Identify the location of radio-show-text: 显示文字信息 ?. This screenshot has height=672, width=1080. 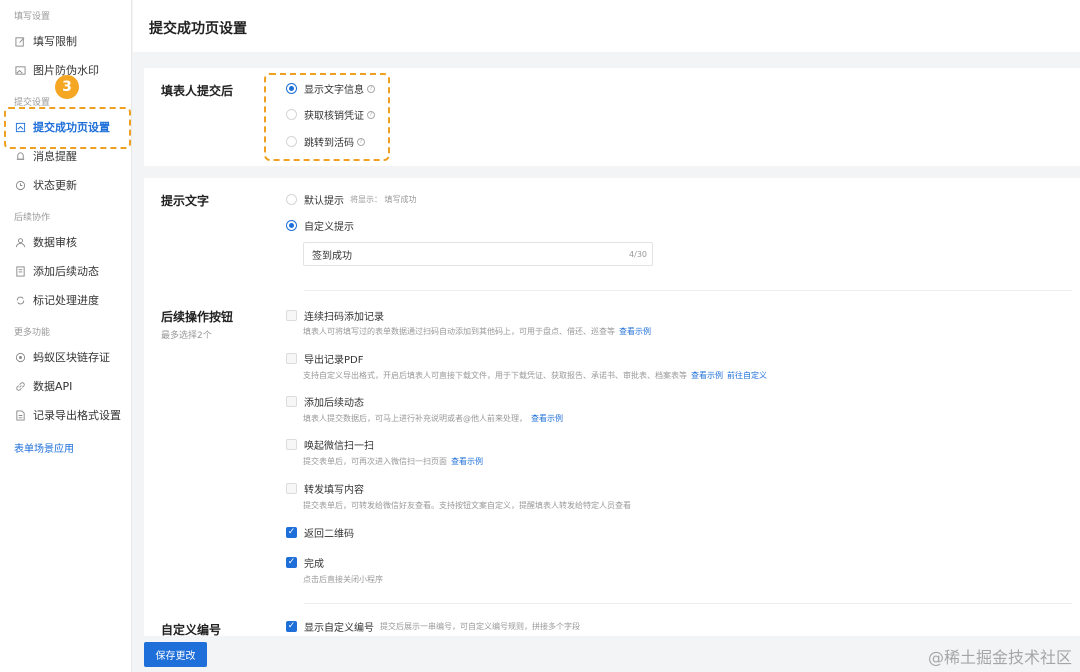
(330, 88).